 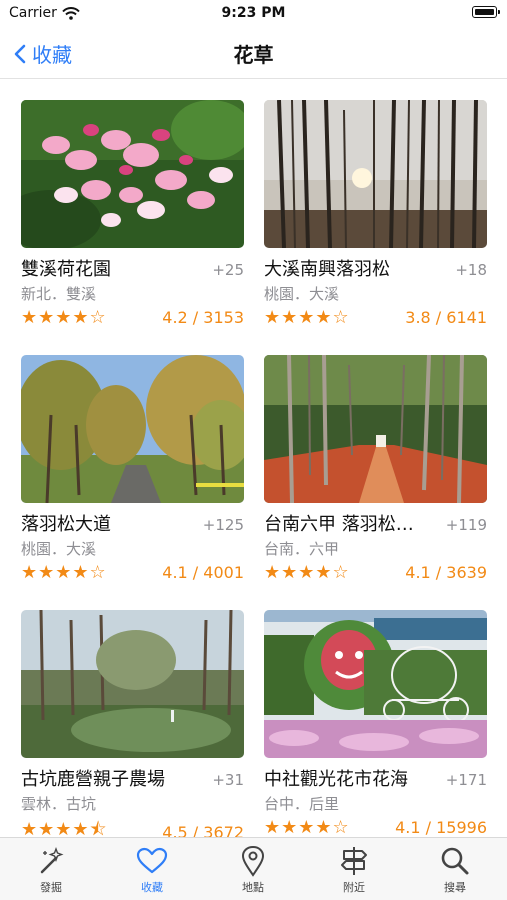 I want to click on heart-icon, so click(x=152, y=860).